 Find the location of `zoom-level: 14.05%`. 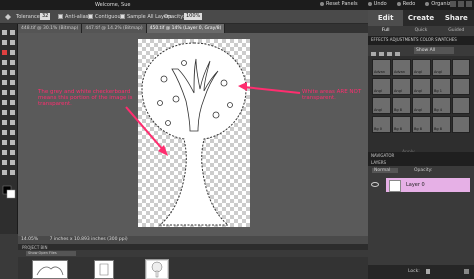

zoom-level: 14.05% is located at coordinates (29, 239).